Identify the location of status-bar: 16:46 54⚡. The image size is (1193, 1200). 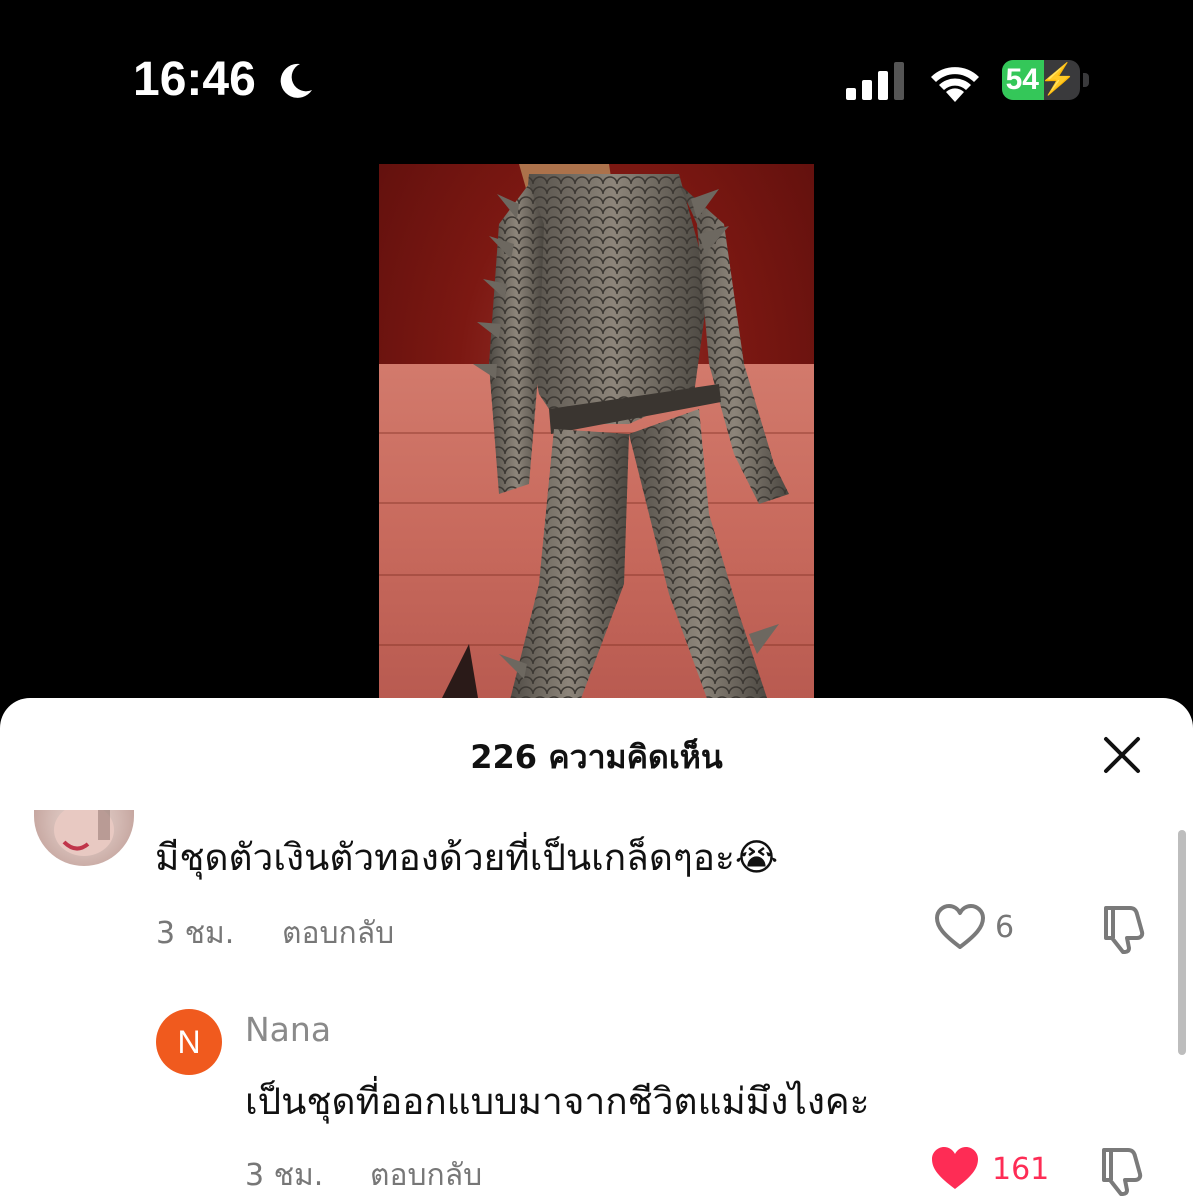
(596, 80).